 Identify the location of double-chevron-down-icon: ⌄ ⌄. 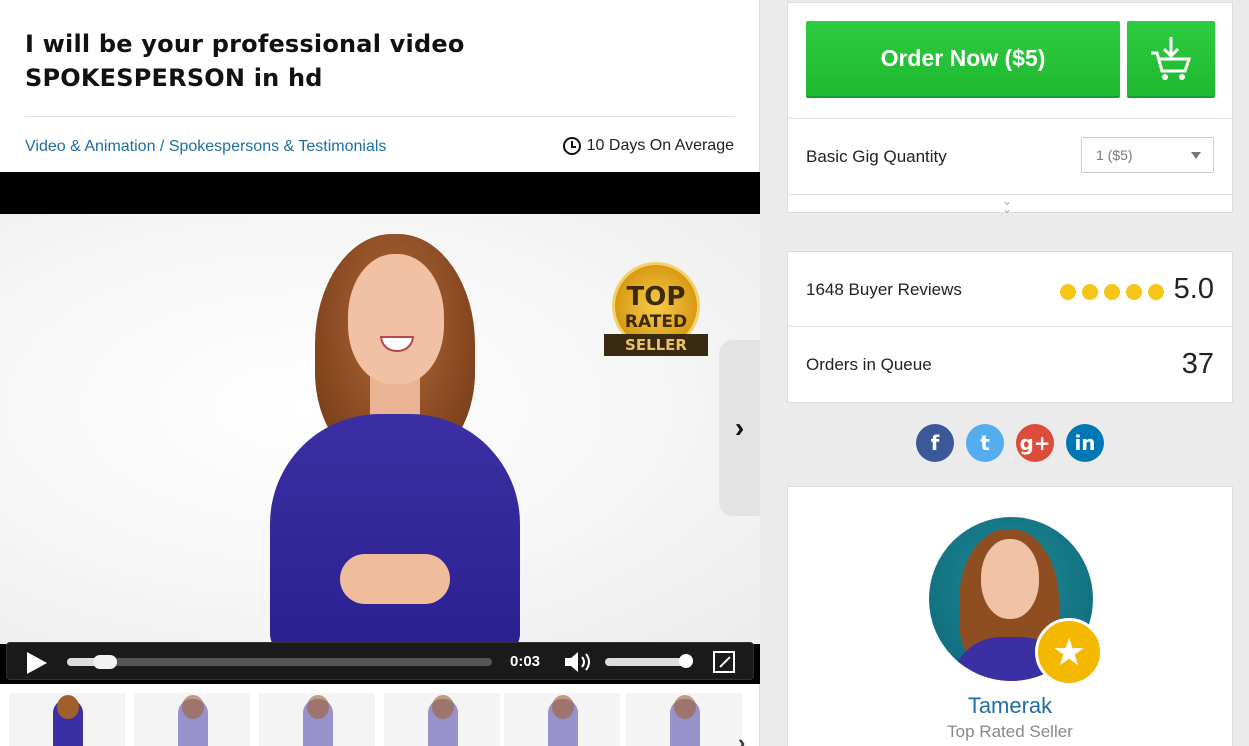
(1007, 205).